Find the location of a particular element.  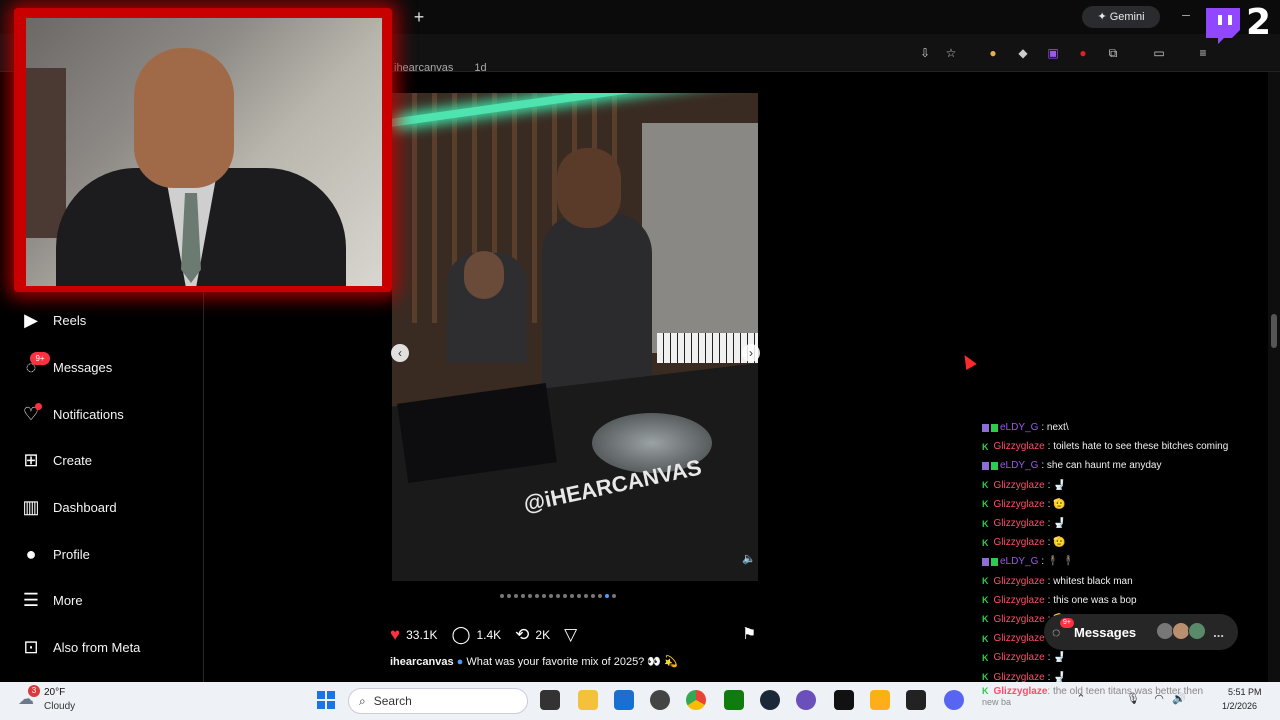

windows-start-icon is located at coordinates (326, 700).